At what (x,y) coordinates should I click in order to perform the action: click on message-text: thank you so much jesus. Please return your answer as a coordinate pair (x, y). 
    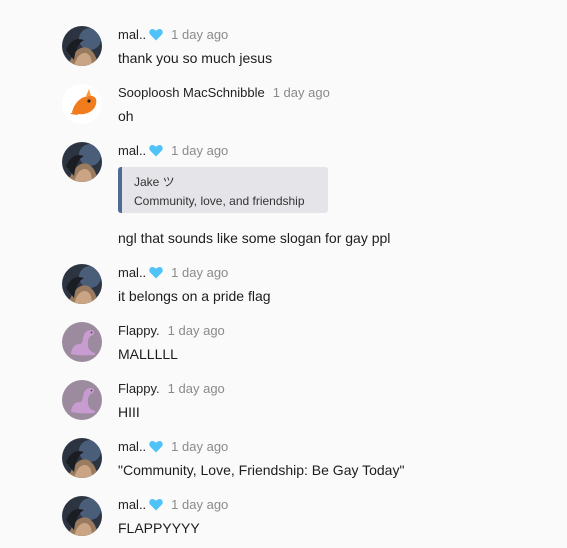
    Looking at the image, I should click on (195, 58).